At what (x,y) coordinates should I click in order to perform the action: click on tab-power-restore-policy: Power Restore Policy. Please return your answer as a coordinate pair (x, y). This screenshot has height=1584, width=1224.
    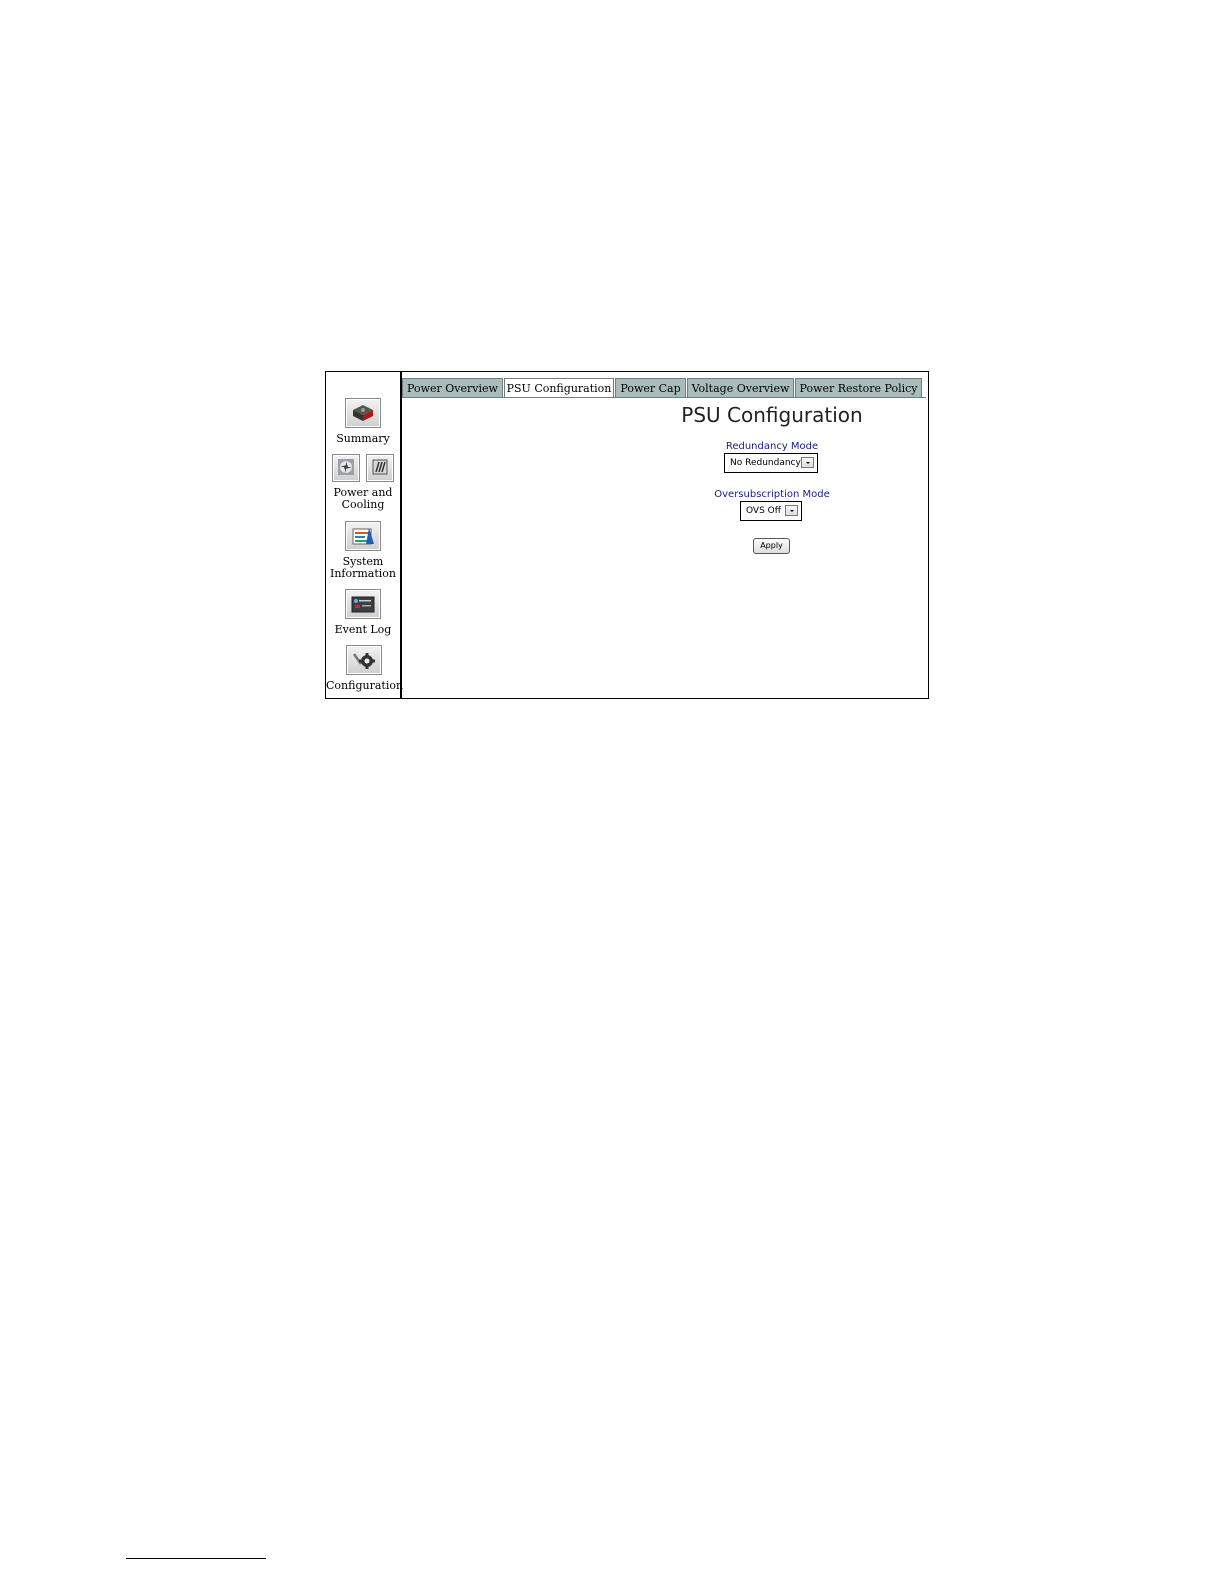
    Looking at the image, I should click on (858, 387).